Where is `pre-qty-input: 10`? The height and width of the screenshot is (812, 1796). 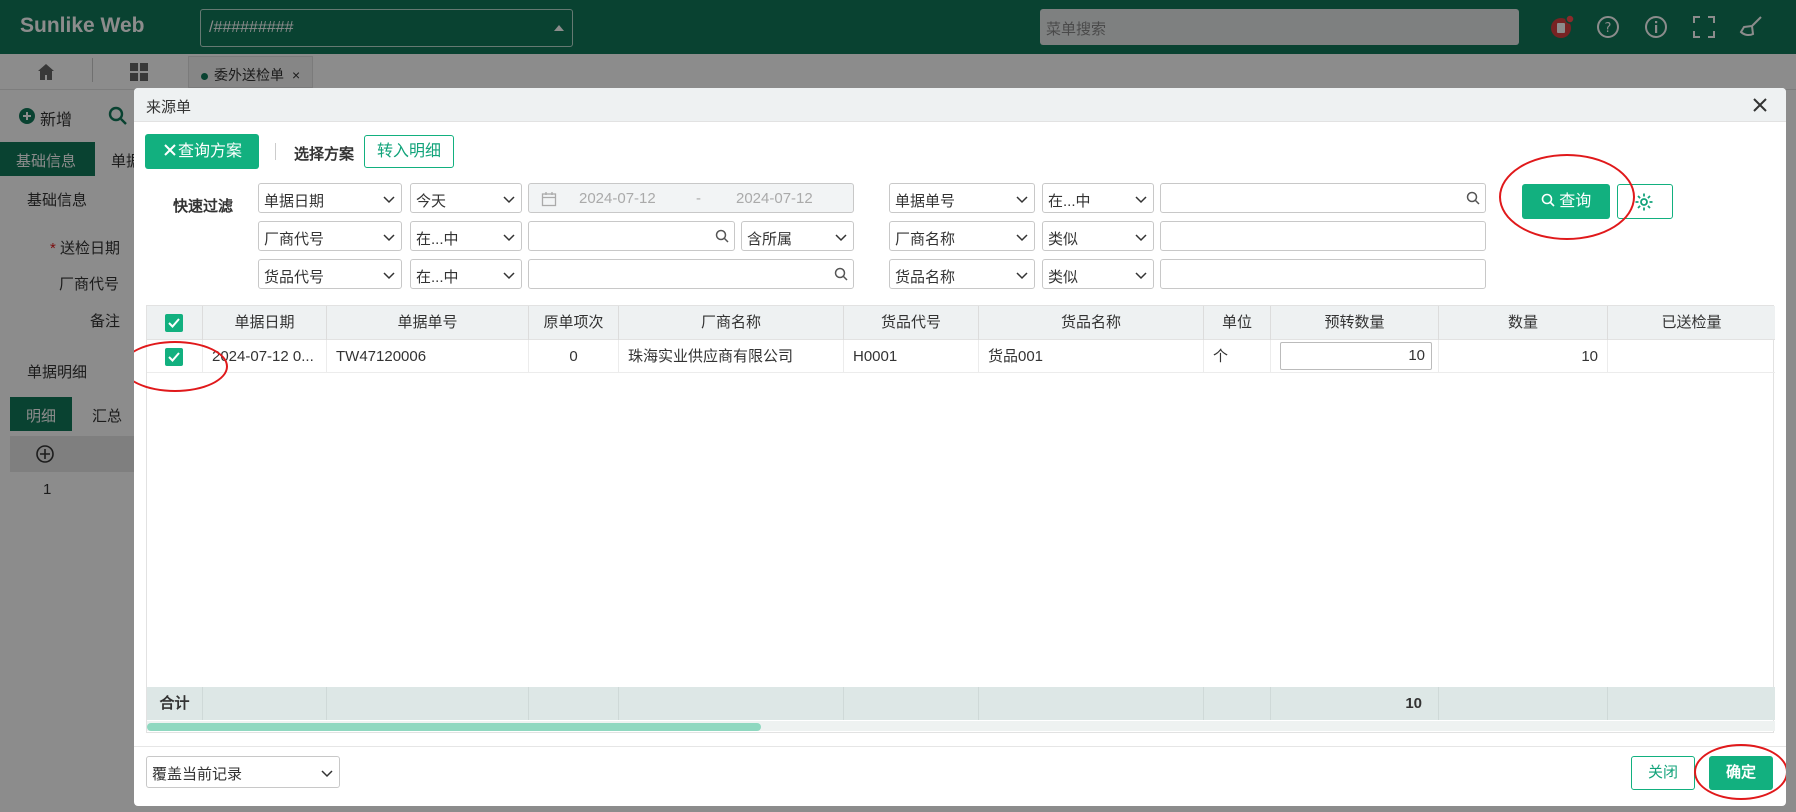 pre-qty-input: 10 is located at coordinates (1356, 356).